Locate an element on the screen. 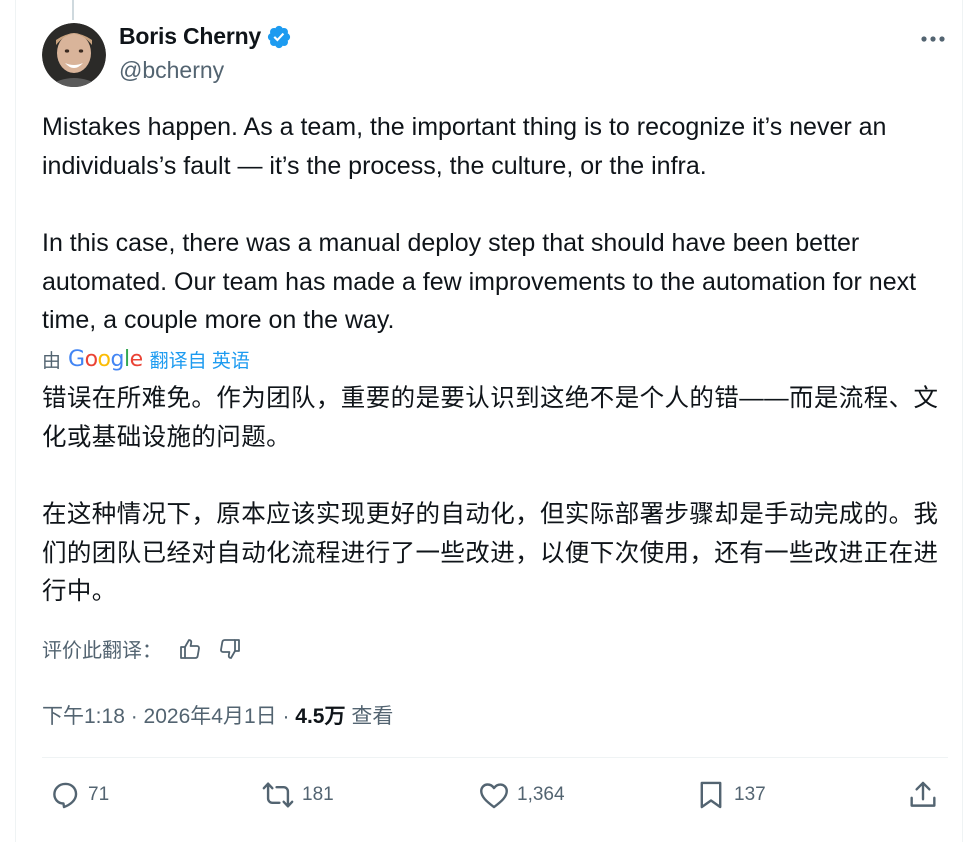 This screenshot has height=842, width=978. thumbs-down-icon is located at coordinates (230, 648).